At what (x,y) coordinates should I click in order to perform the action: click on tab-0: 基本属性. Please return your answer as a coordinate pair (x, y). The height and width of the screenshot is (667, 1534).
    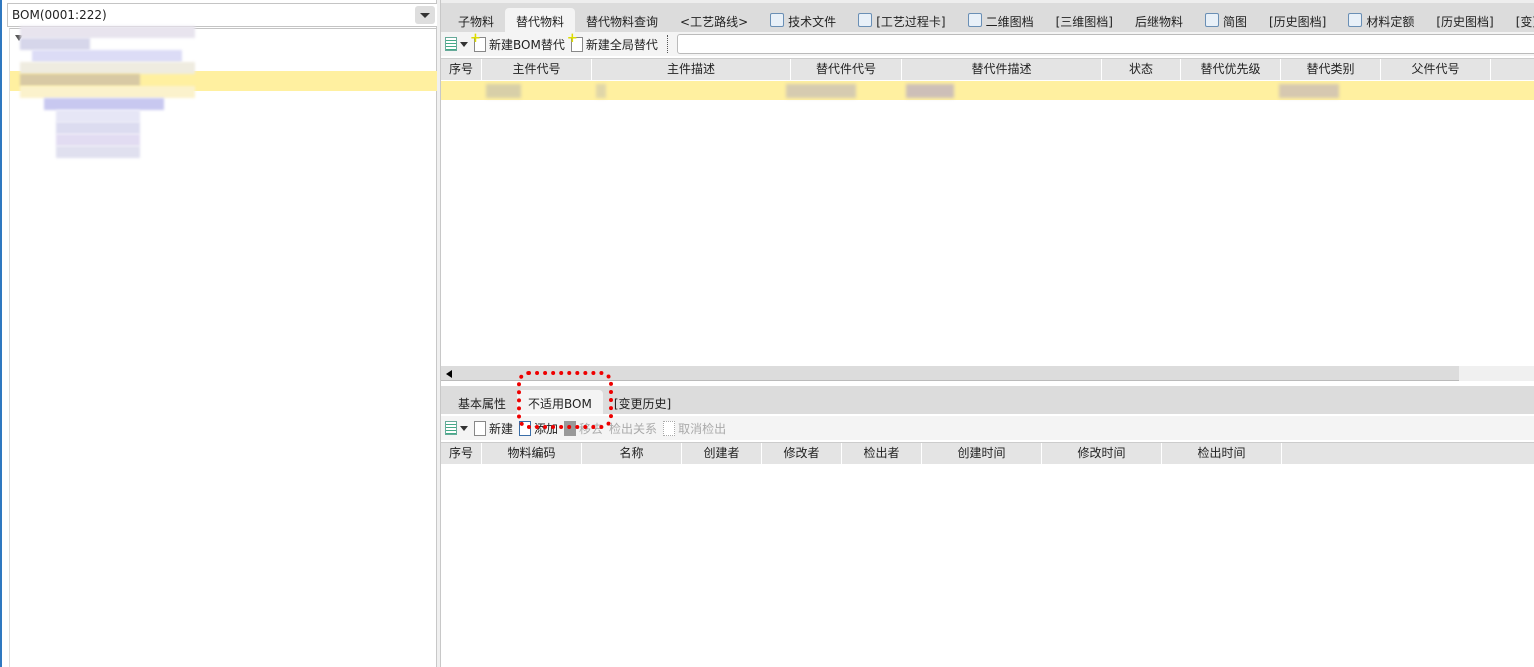
    Looking at the image, I should click on (482, 402).